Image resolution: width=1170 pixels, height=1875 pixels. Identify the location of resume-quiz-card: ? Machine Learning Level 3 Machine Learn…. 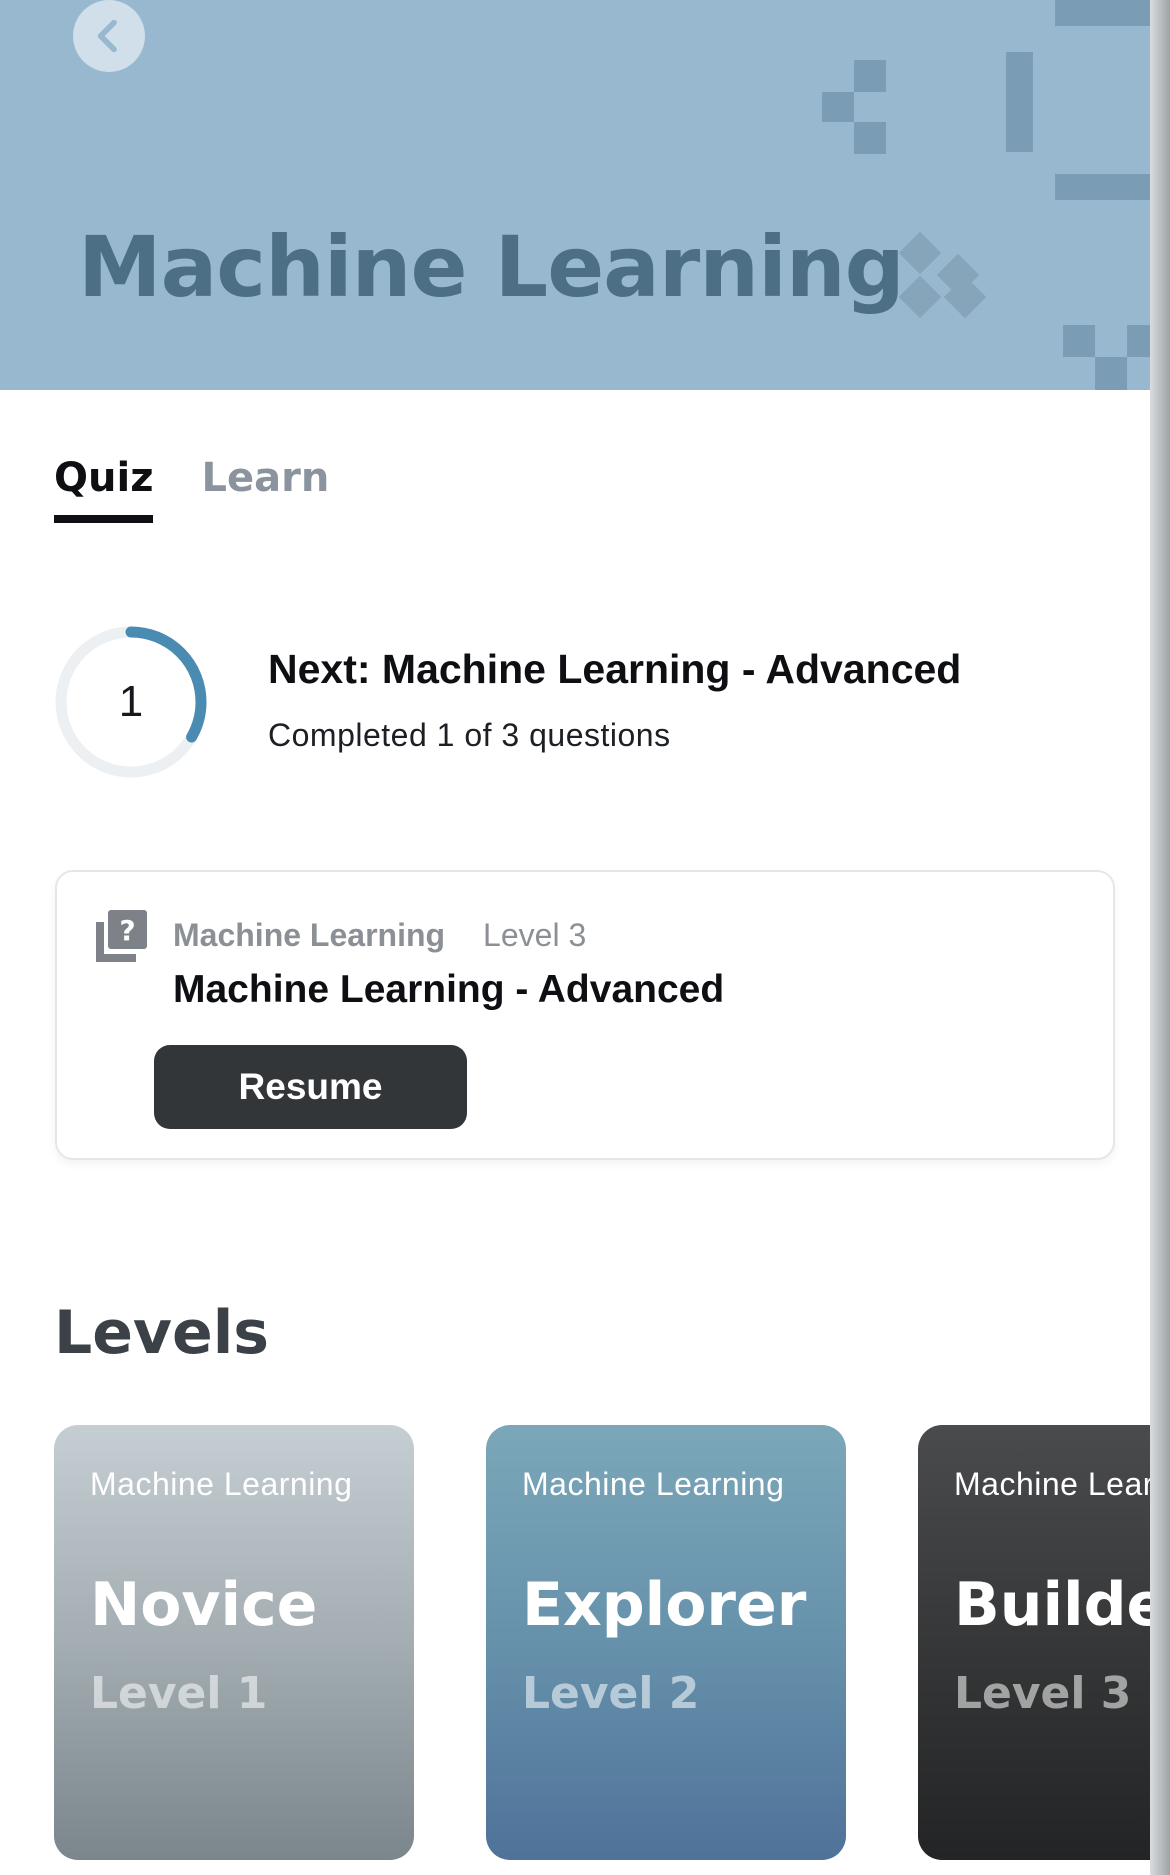
(585, 1015).